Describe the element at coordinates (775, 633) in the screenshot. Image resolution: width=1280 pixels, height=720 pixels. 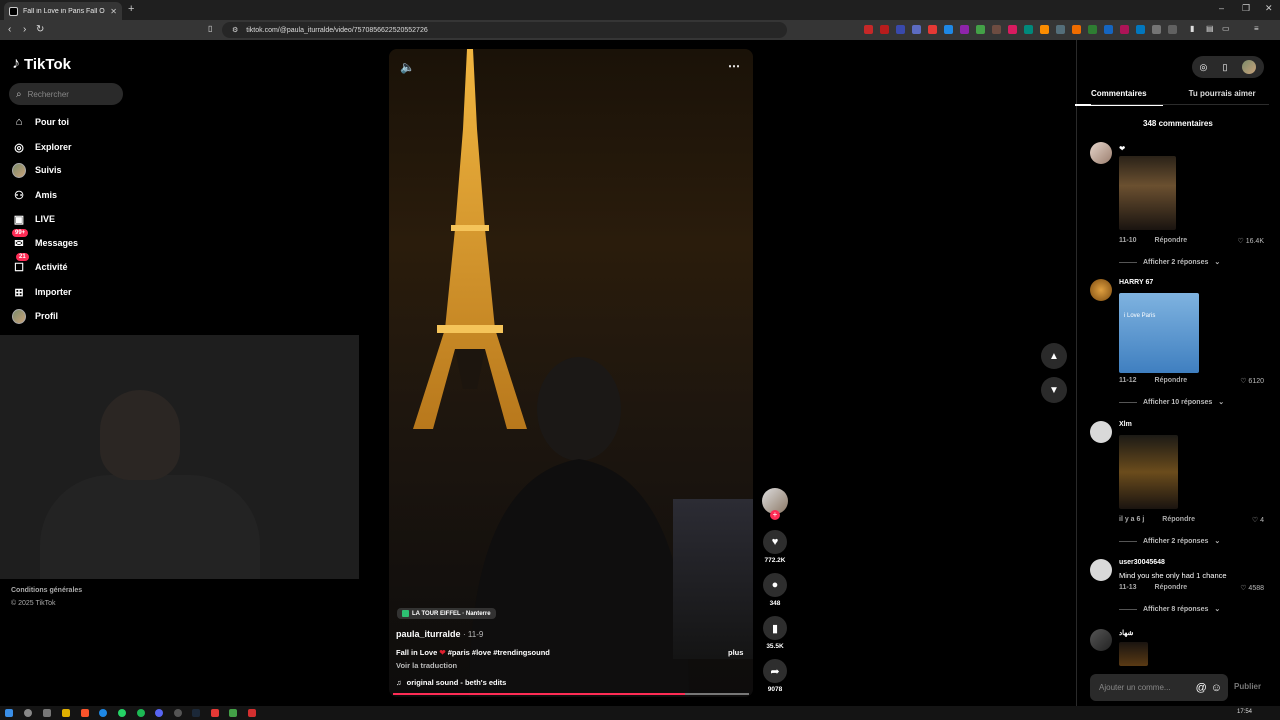
I see `save-button: ▮ 35.5K` at that location.